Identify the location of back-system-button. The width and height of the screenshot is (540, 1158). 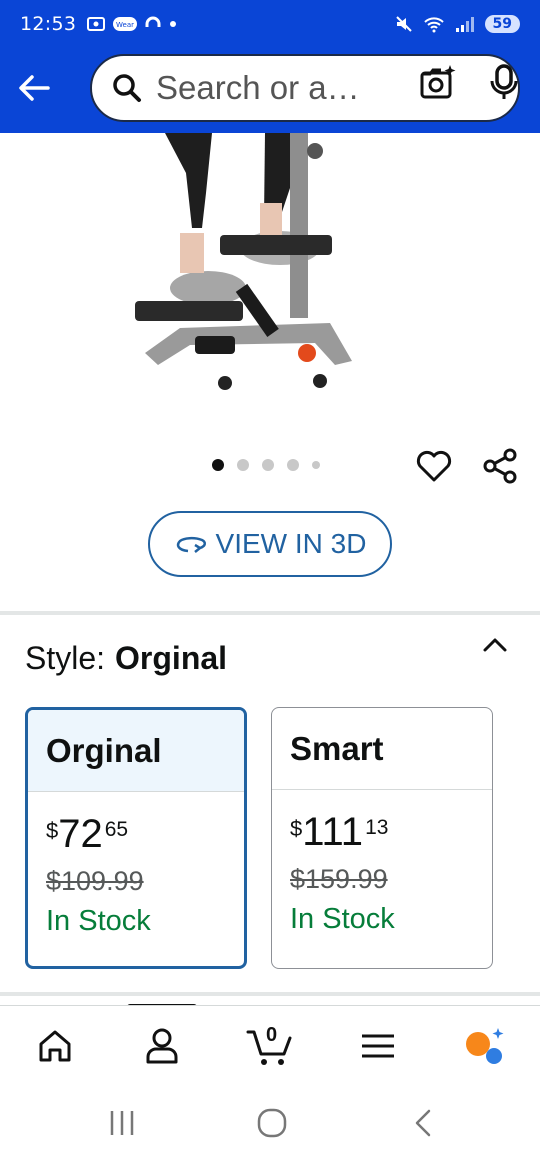
(424, 1123).